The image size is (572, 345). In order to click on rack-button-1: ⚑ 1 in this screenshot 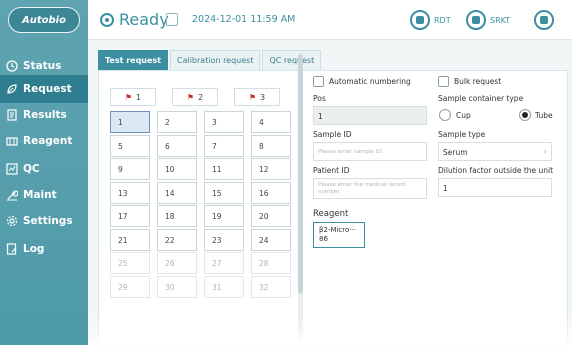, I will do `click(133, 97)`.